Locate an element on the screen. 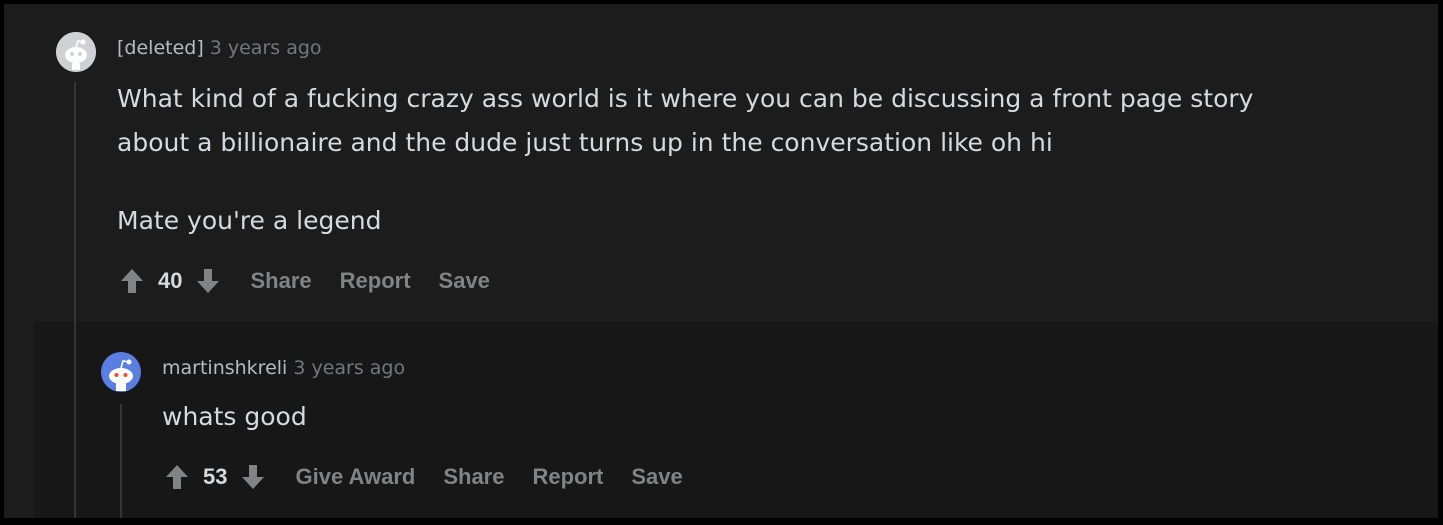 Image resolution: width=1443 pixels, height=525 pixels. thread-line-reply is located at coordinates (121, 461).